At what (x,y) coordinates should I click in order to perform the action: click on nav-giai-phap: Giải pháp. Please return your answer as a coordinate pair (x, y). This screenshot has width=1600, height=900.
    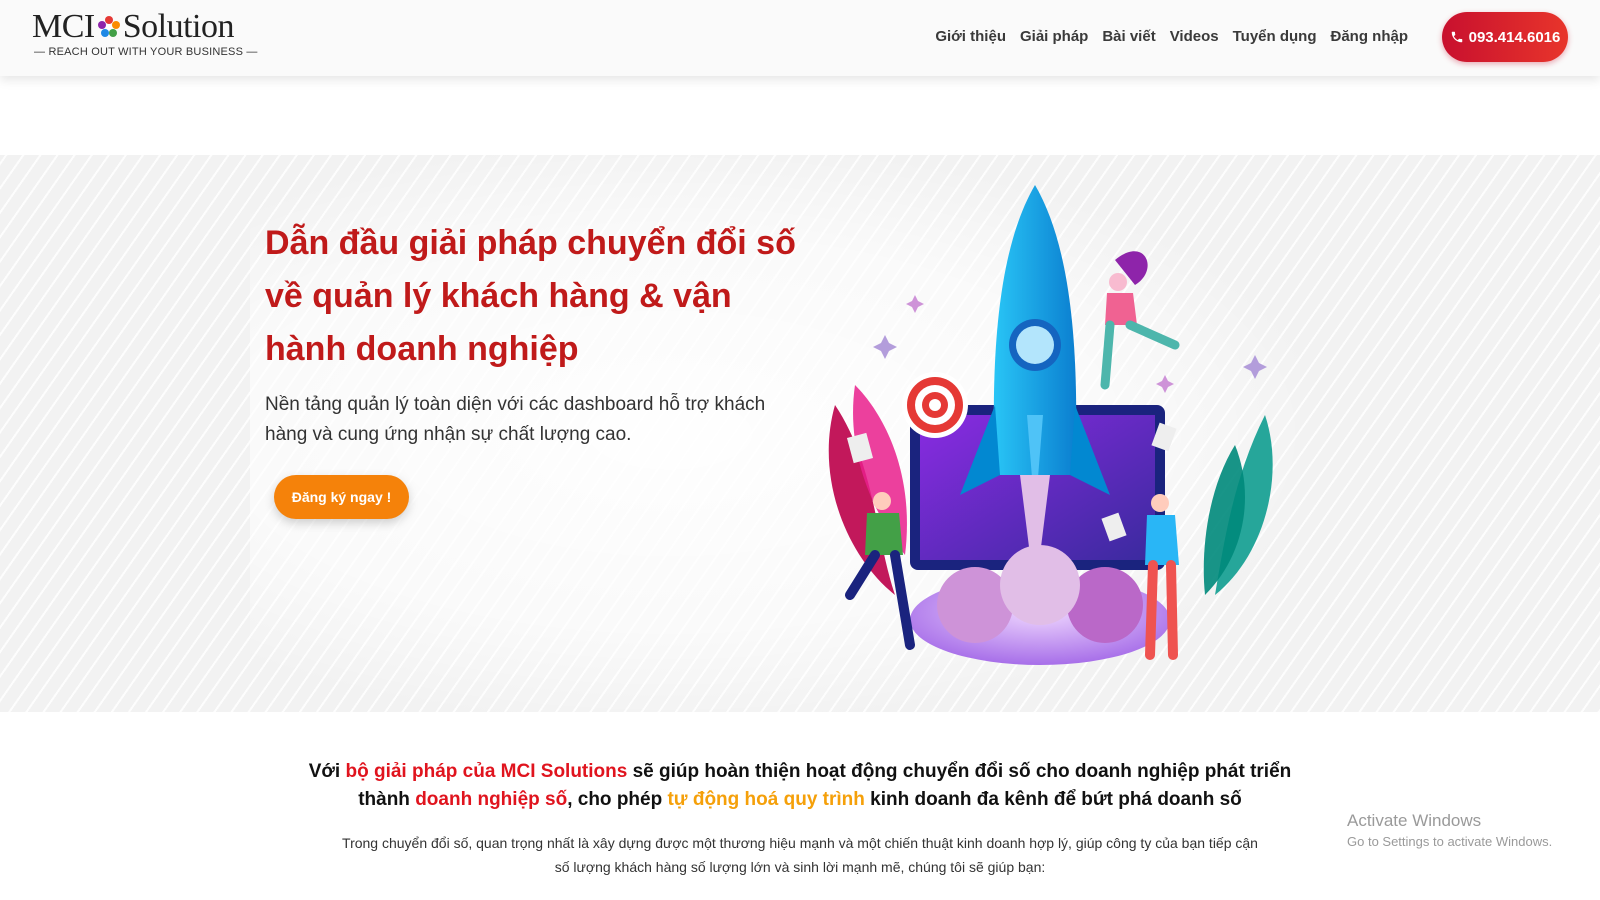
    Looking at the image, I should click on (1054, 36).